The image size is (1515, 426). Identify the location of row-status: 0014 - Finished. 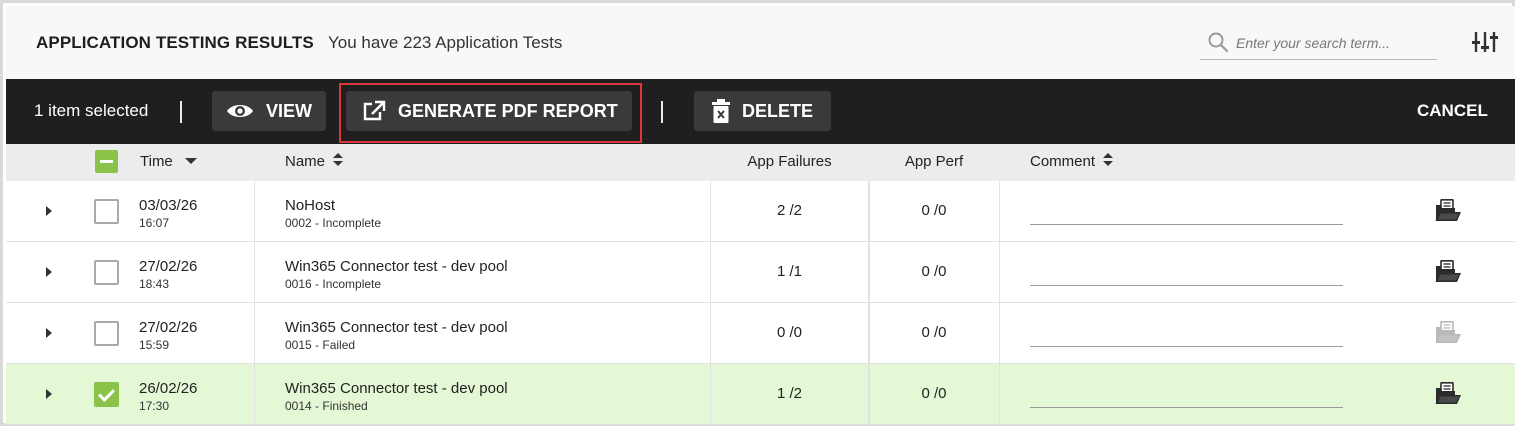
(326, 406).